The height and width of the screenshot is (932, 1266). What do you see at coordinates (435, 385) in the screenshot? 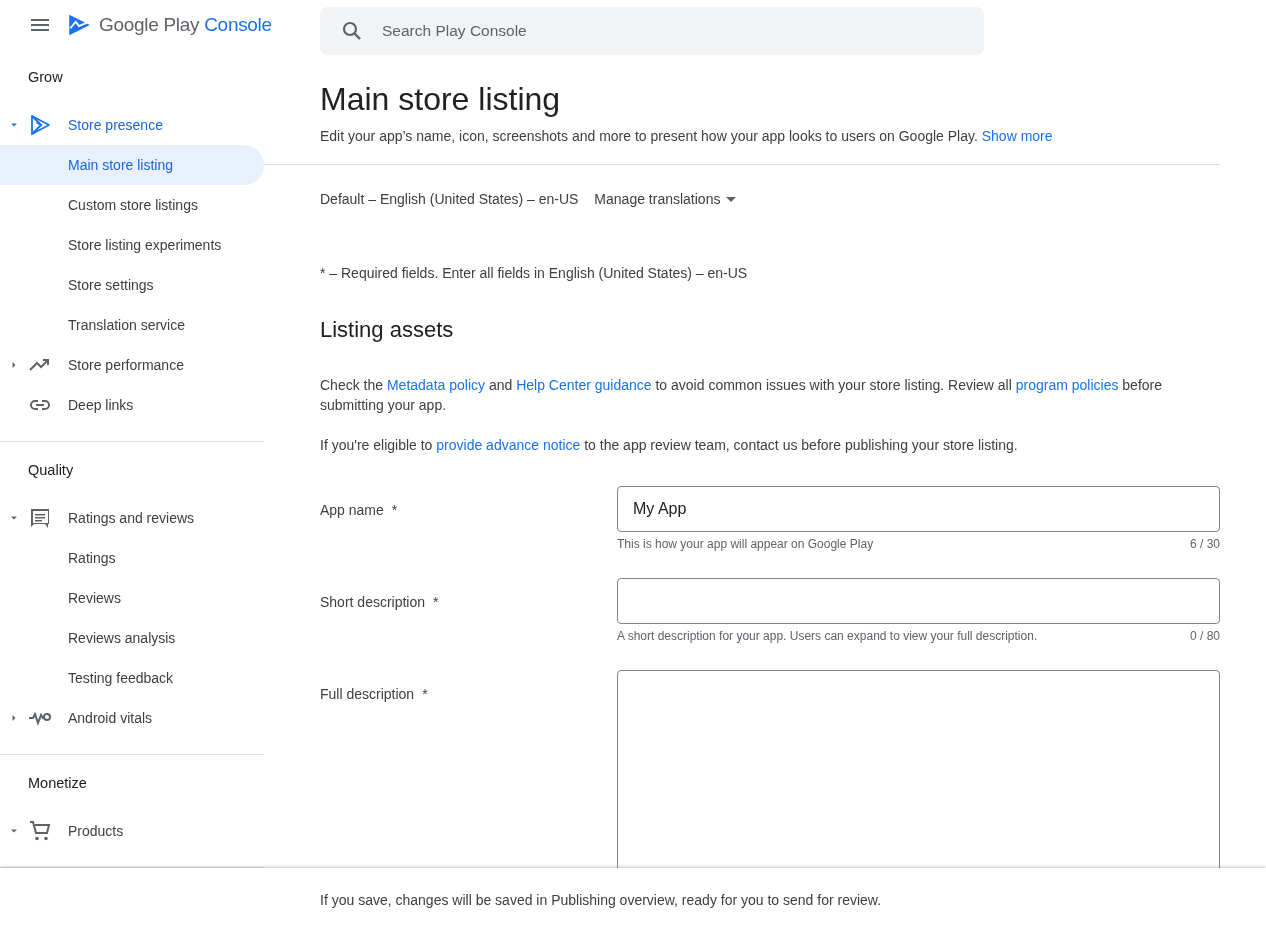
I see `policy-link: Metadata policy` at bounding box center [435, 385].